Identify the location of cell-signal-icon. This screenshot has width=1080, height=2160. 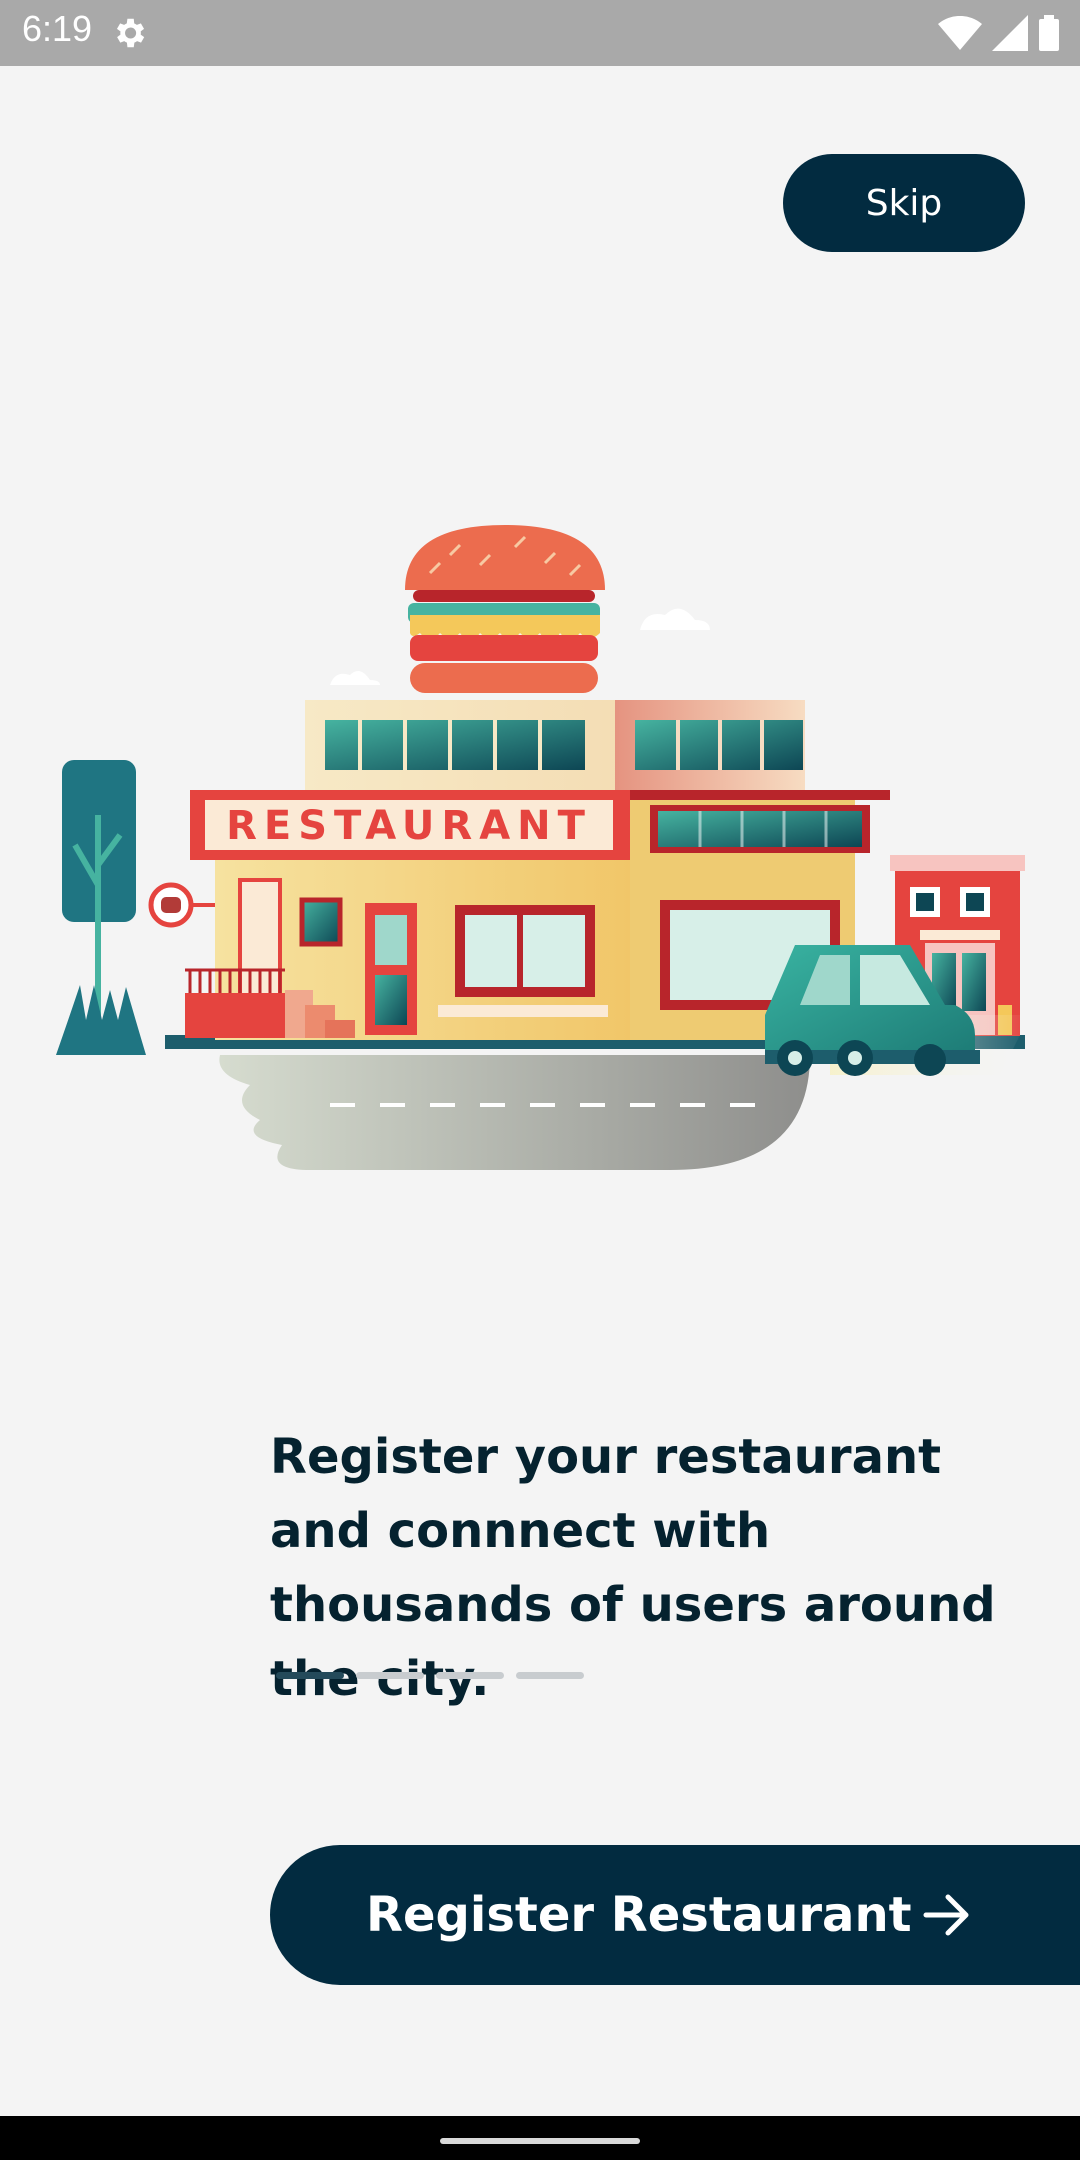
(1010, 33).